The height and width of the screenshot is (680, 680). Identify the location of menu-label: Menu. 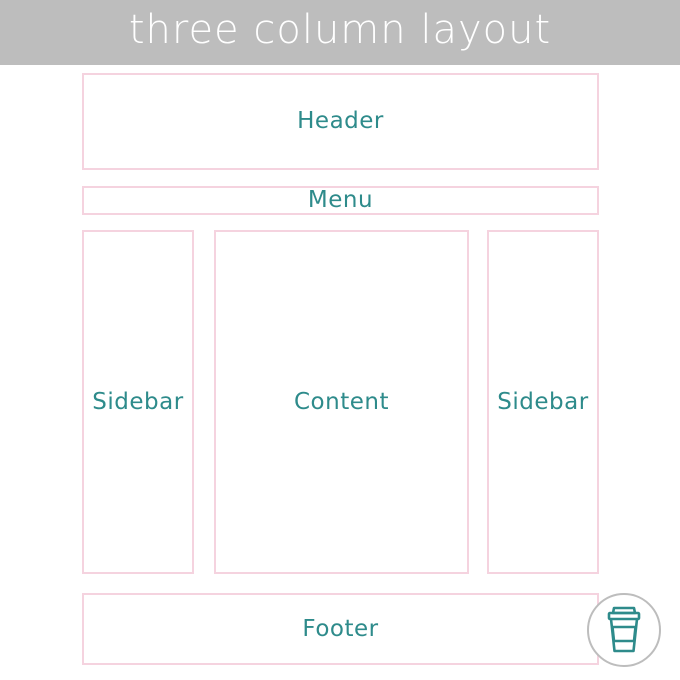
(340, 200).